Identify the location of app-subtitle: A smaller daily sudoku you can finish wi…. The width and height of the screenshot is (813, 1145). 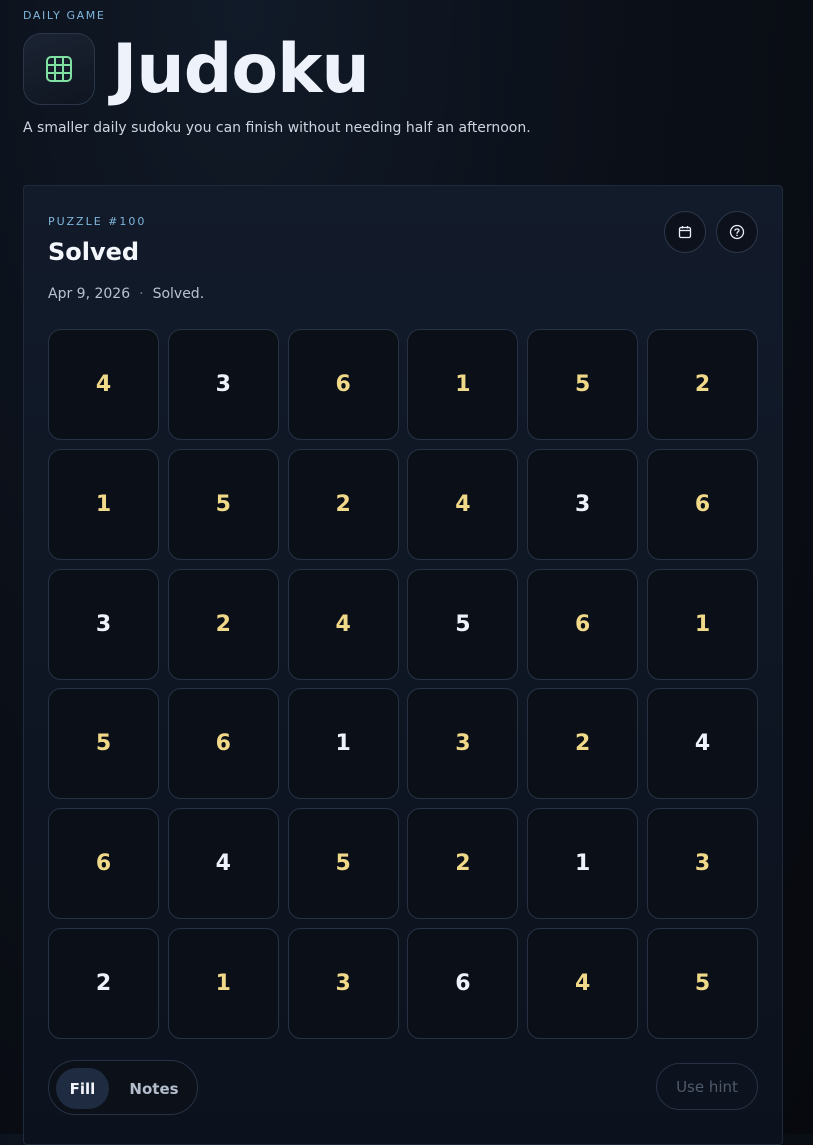
(277, 128).